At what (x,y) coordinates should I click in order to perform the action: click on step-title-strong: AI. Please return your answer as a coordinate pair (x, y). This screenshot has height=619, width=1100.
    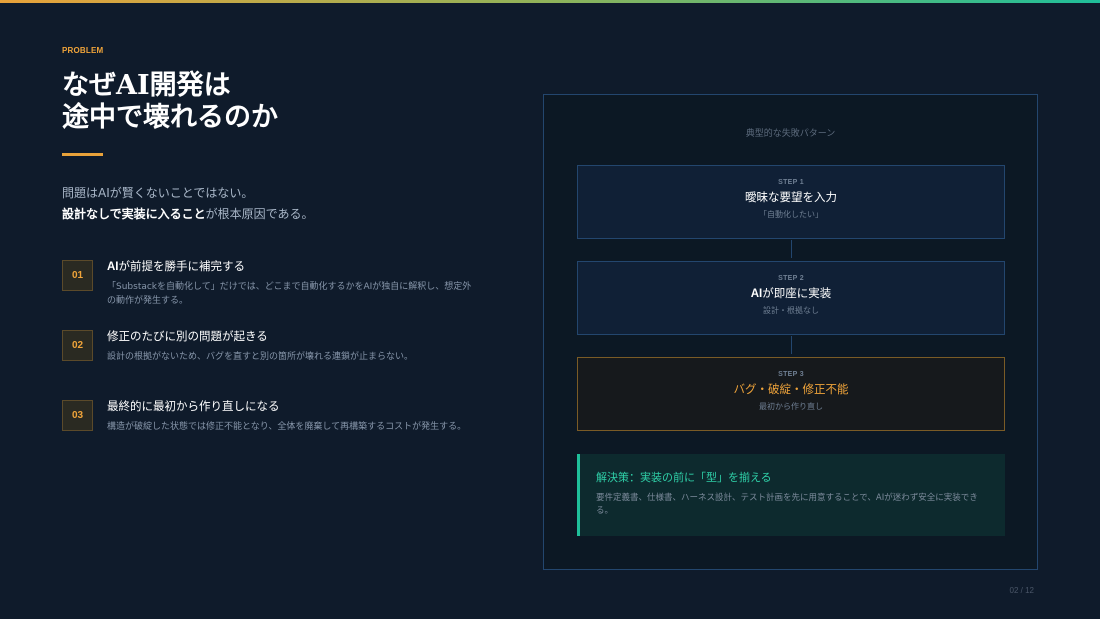
    Looking at the image, I should click on (756, 294).